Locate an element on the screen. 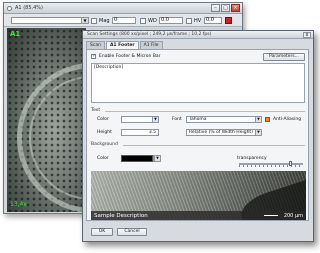 This screenshot has width=320, height=253. ok-button: OK is located at coordinates (102, 232).